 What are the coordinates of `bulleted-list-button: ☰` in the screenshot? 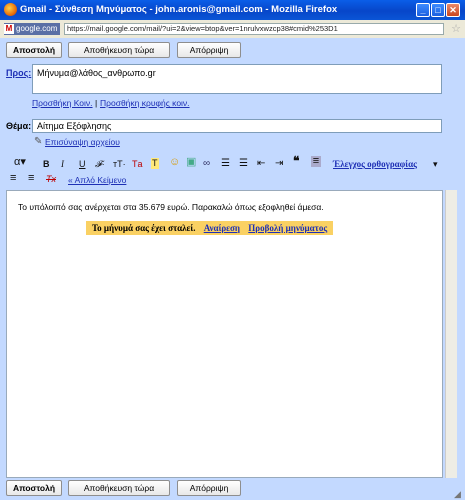 It's located at (243, 163).